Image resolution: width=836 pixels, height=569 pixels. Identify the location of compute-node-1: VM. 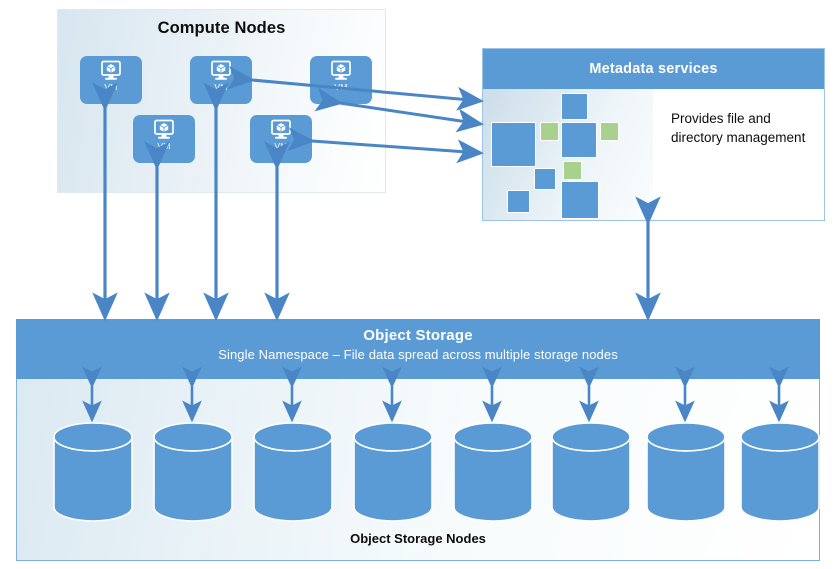
(111, 80).